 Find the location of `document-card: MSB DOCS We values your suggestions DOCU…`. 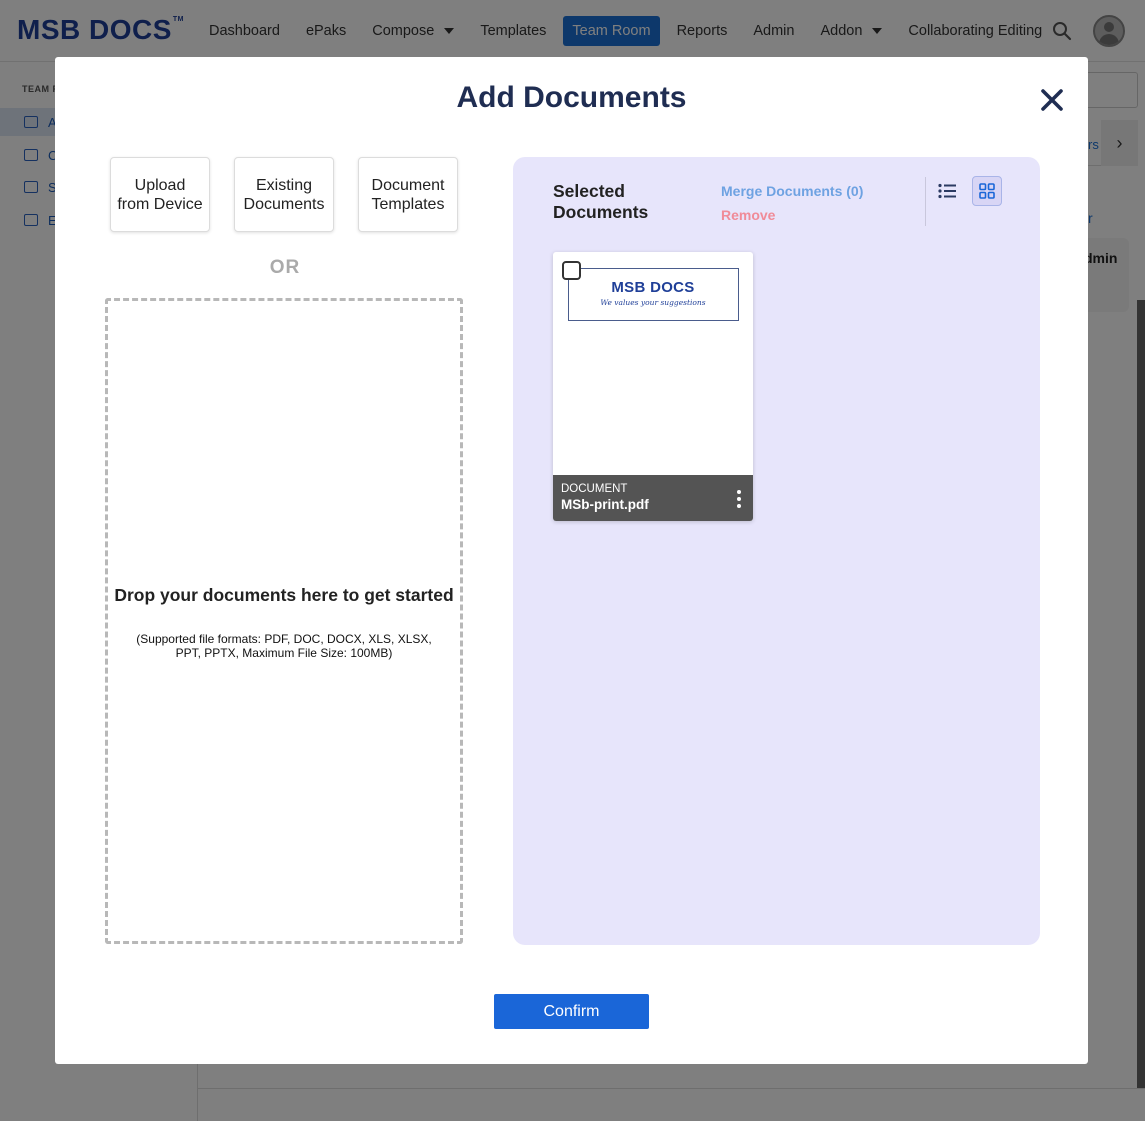

document-card: MSB DOCS We values your suggestions DOCU… is located at coordinates (653, 386).